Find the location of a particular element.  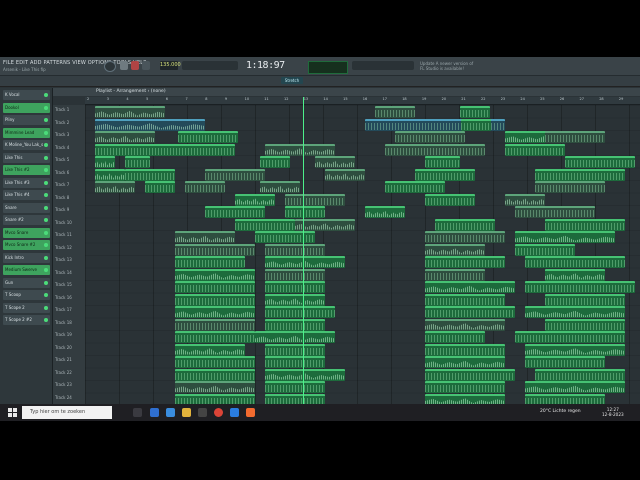

track-header: Track 19 is located at coordinates (63, 334).